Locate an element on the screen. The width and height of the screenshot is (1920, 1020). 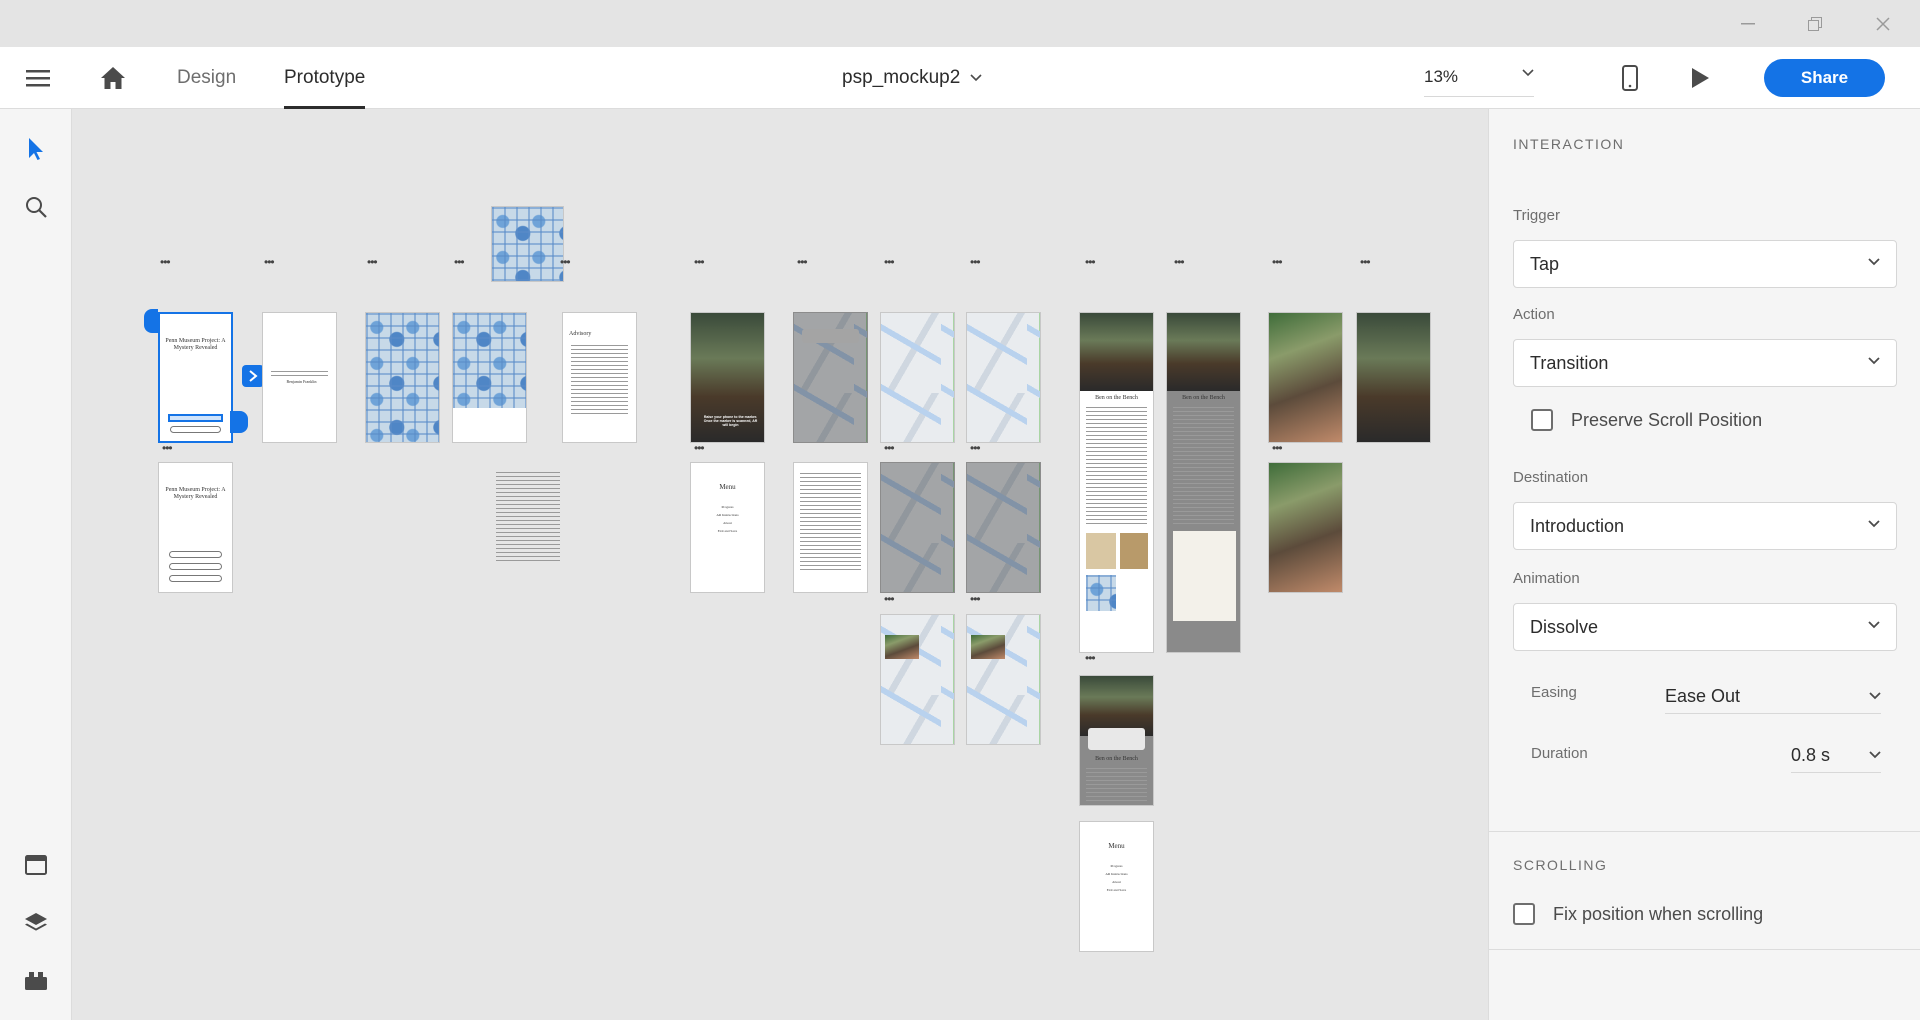
artboard-ar-c is located at coordinates (1393, 377).